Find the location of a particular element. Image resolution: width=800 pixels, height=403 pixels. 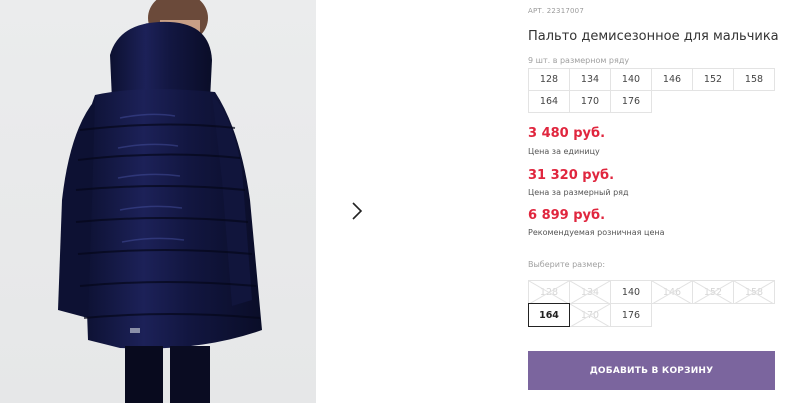

size-option: 176 is located at coordinates (631, 315).